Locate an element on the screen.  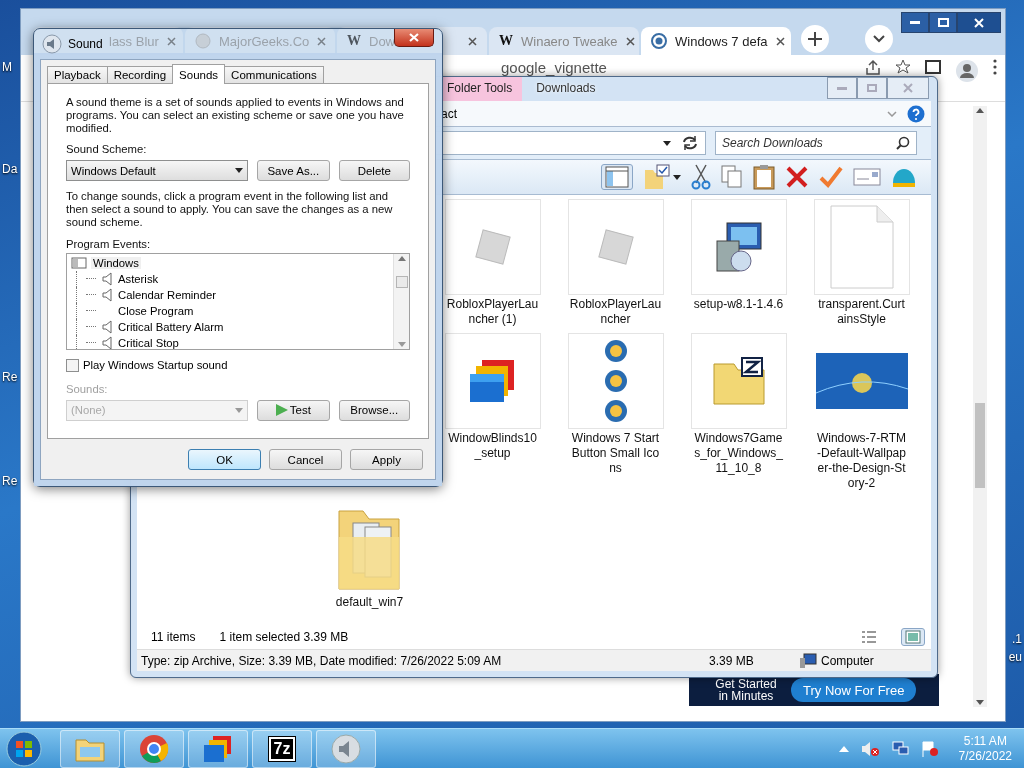
delete-button: Delete is located at coordinates (374, 171).